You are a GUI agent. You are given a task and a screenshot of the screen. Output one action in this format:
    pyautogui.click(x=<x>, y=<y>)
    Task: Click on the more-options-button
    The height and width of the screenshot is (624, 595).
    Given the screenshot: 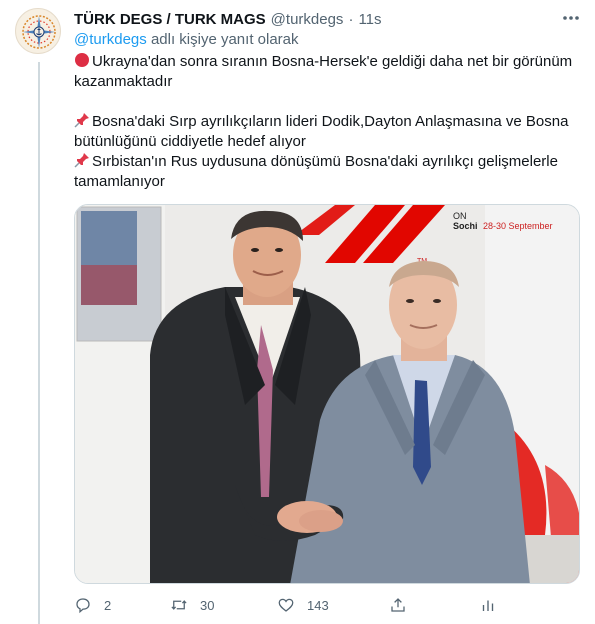 What is the action you would take?
    pyautogui.click(x=571, y=18)
    